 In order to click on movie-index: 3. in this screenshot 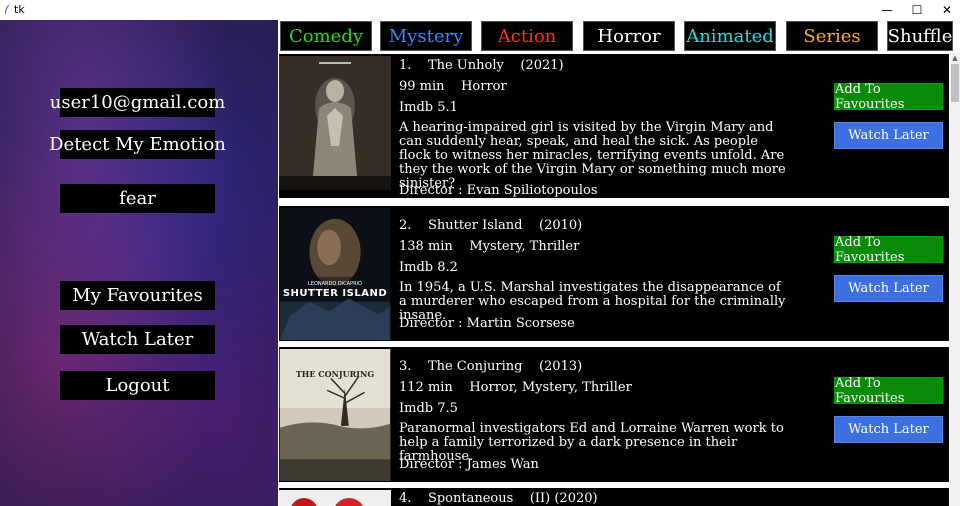, I will do `click(405, 366)`.